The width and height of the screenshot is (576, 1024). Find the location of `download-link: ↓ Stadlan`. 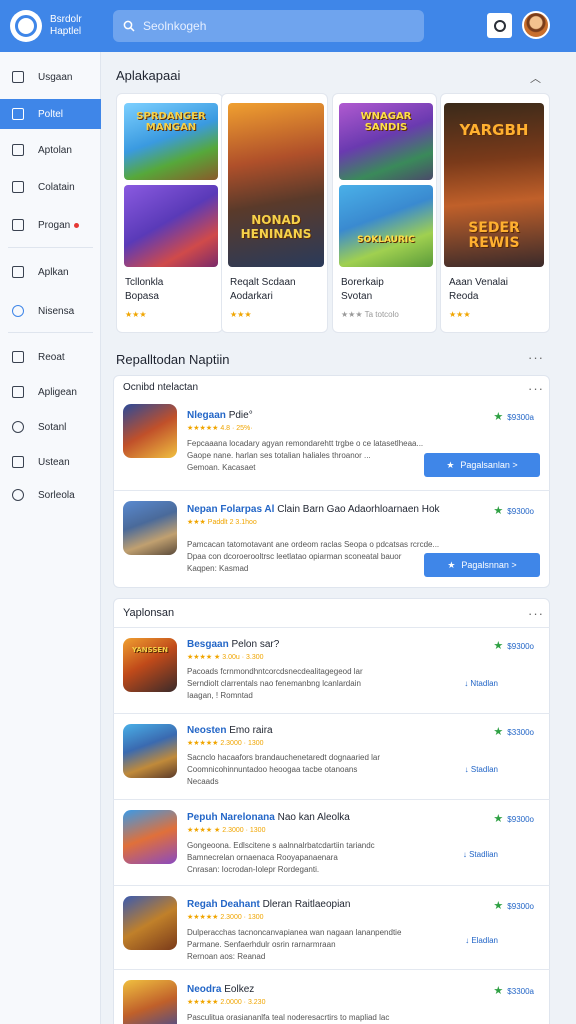

download-link: ↓ Stadlan is located at coordinates (481, 769).